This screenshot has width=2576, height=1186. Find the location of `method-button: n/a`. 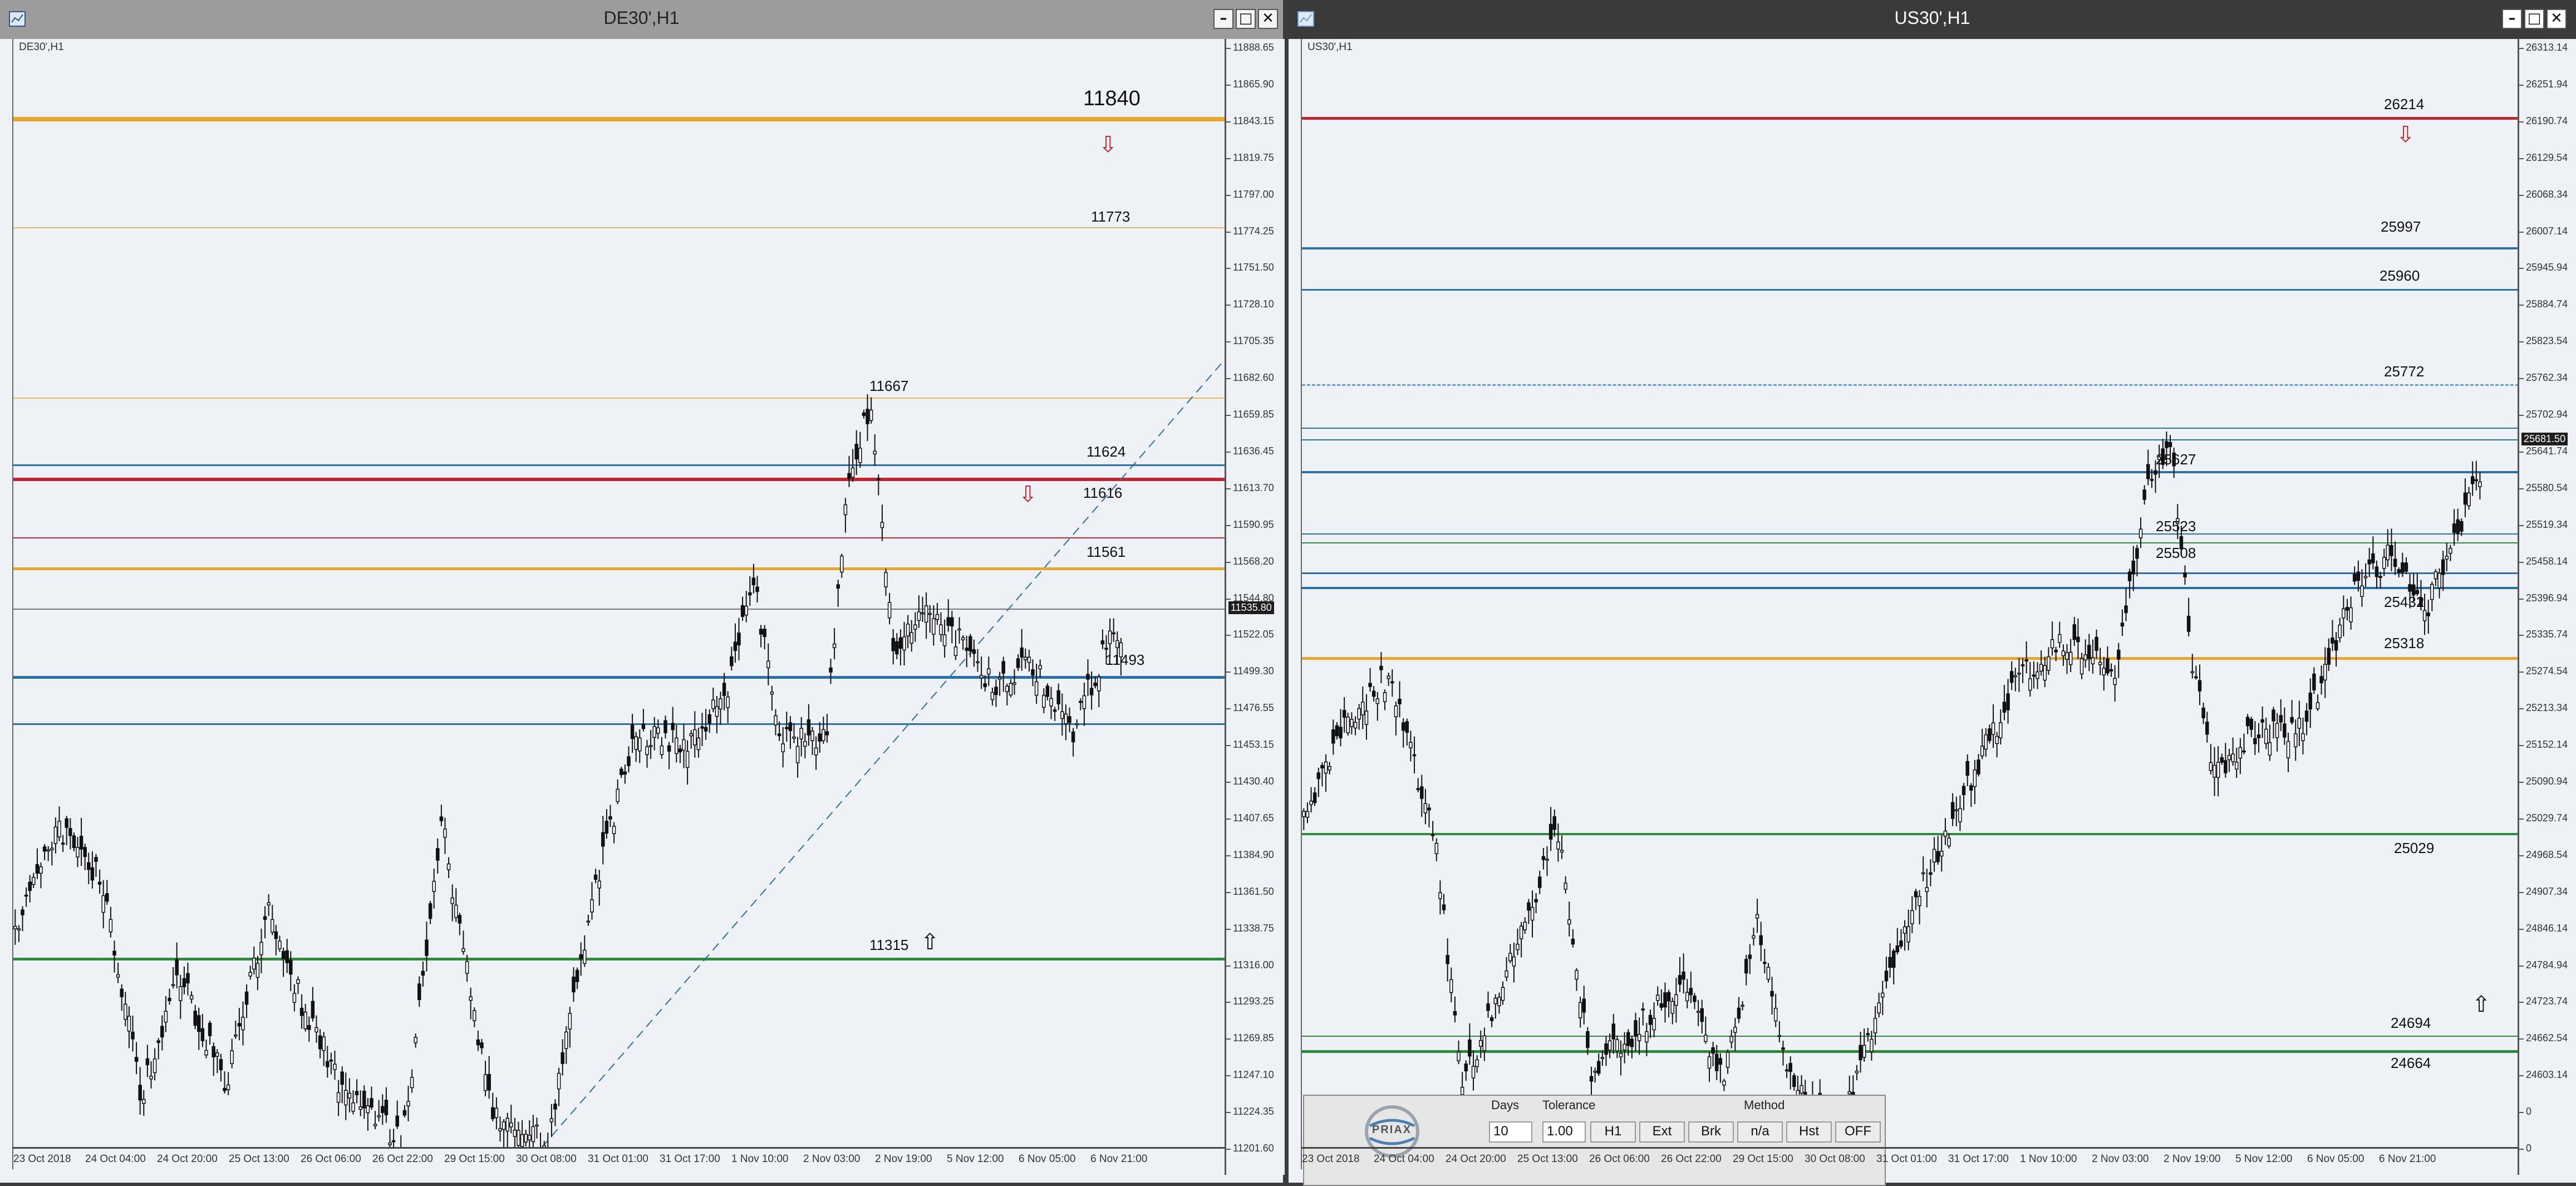

method-button: n/a is located at coordinates (1760, 1132).